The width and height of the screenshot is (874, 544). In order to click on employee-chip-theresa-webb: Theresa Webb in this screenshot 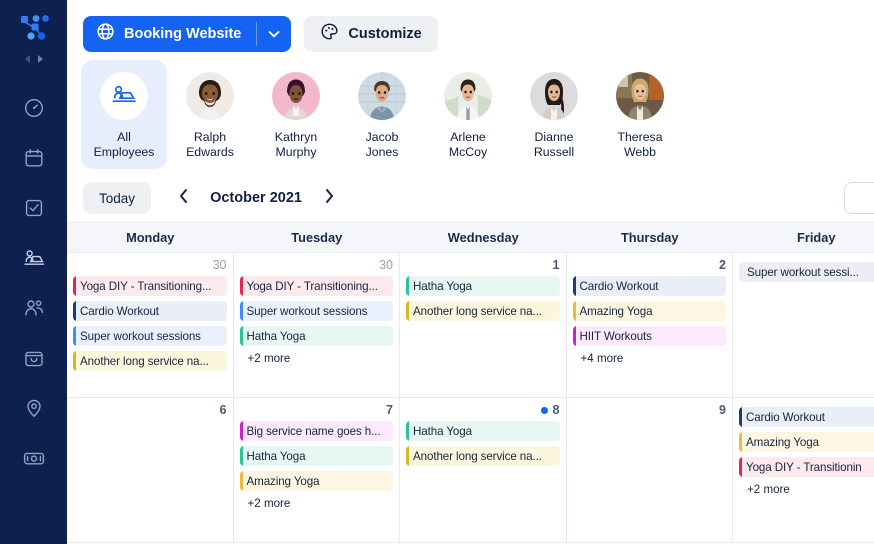, I will do `click(640, 114)`.